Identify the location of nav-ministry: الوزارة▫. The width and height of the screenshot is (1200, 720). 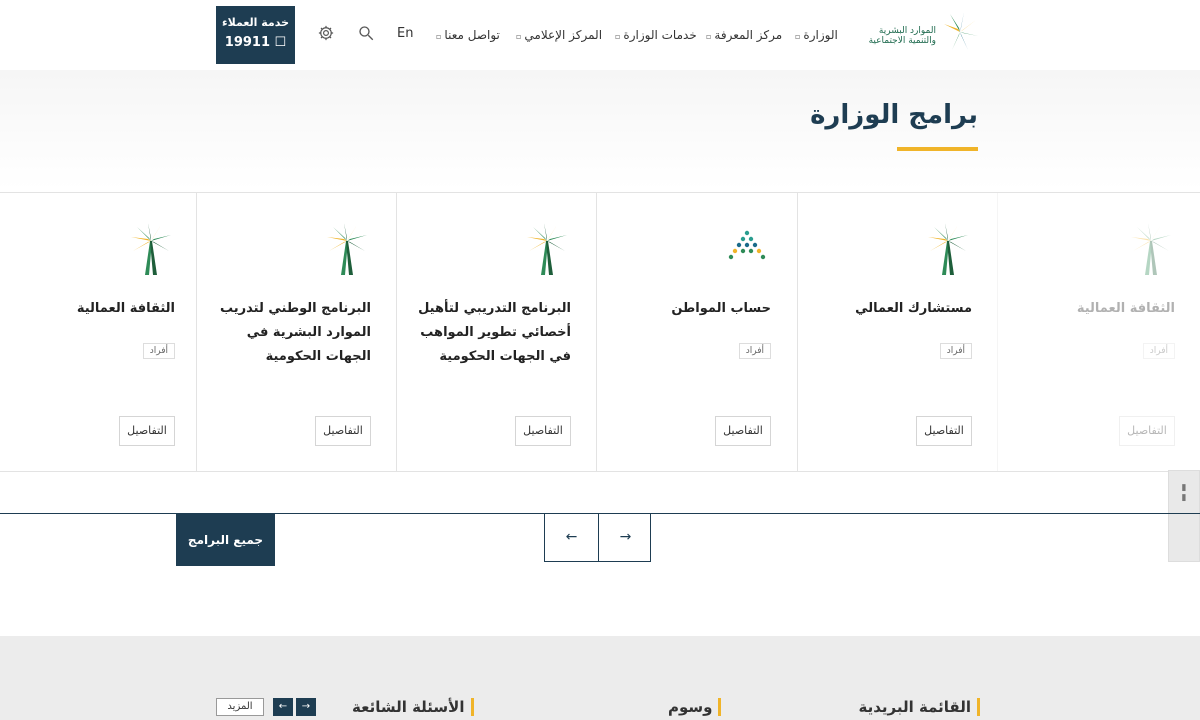
(816, 35).